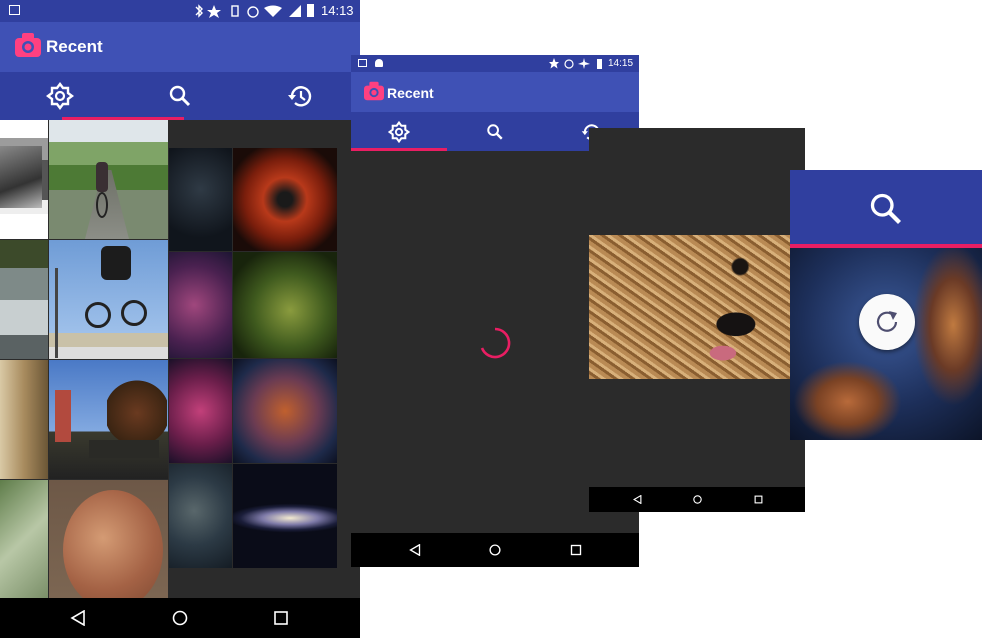  I want to click on tab-indicator, so click(399, 149).